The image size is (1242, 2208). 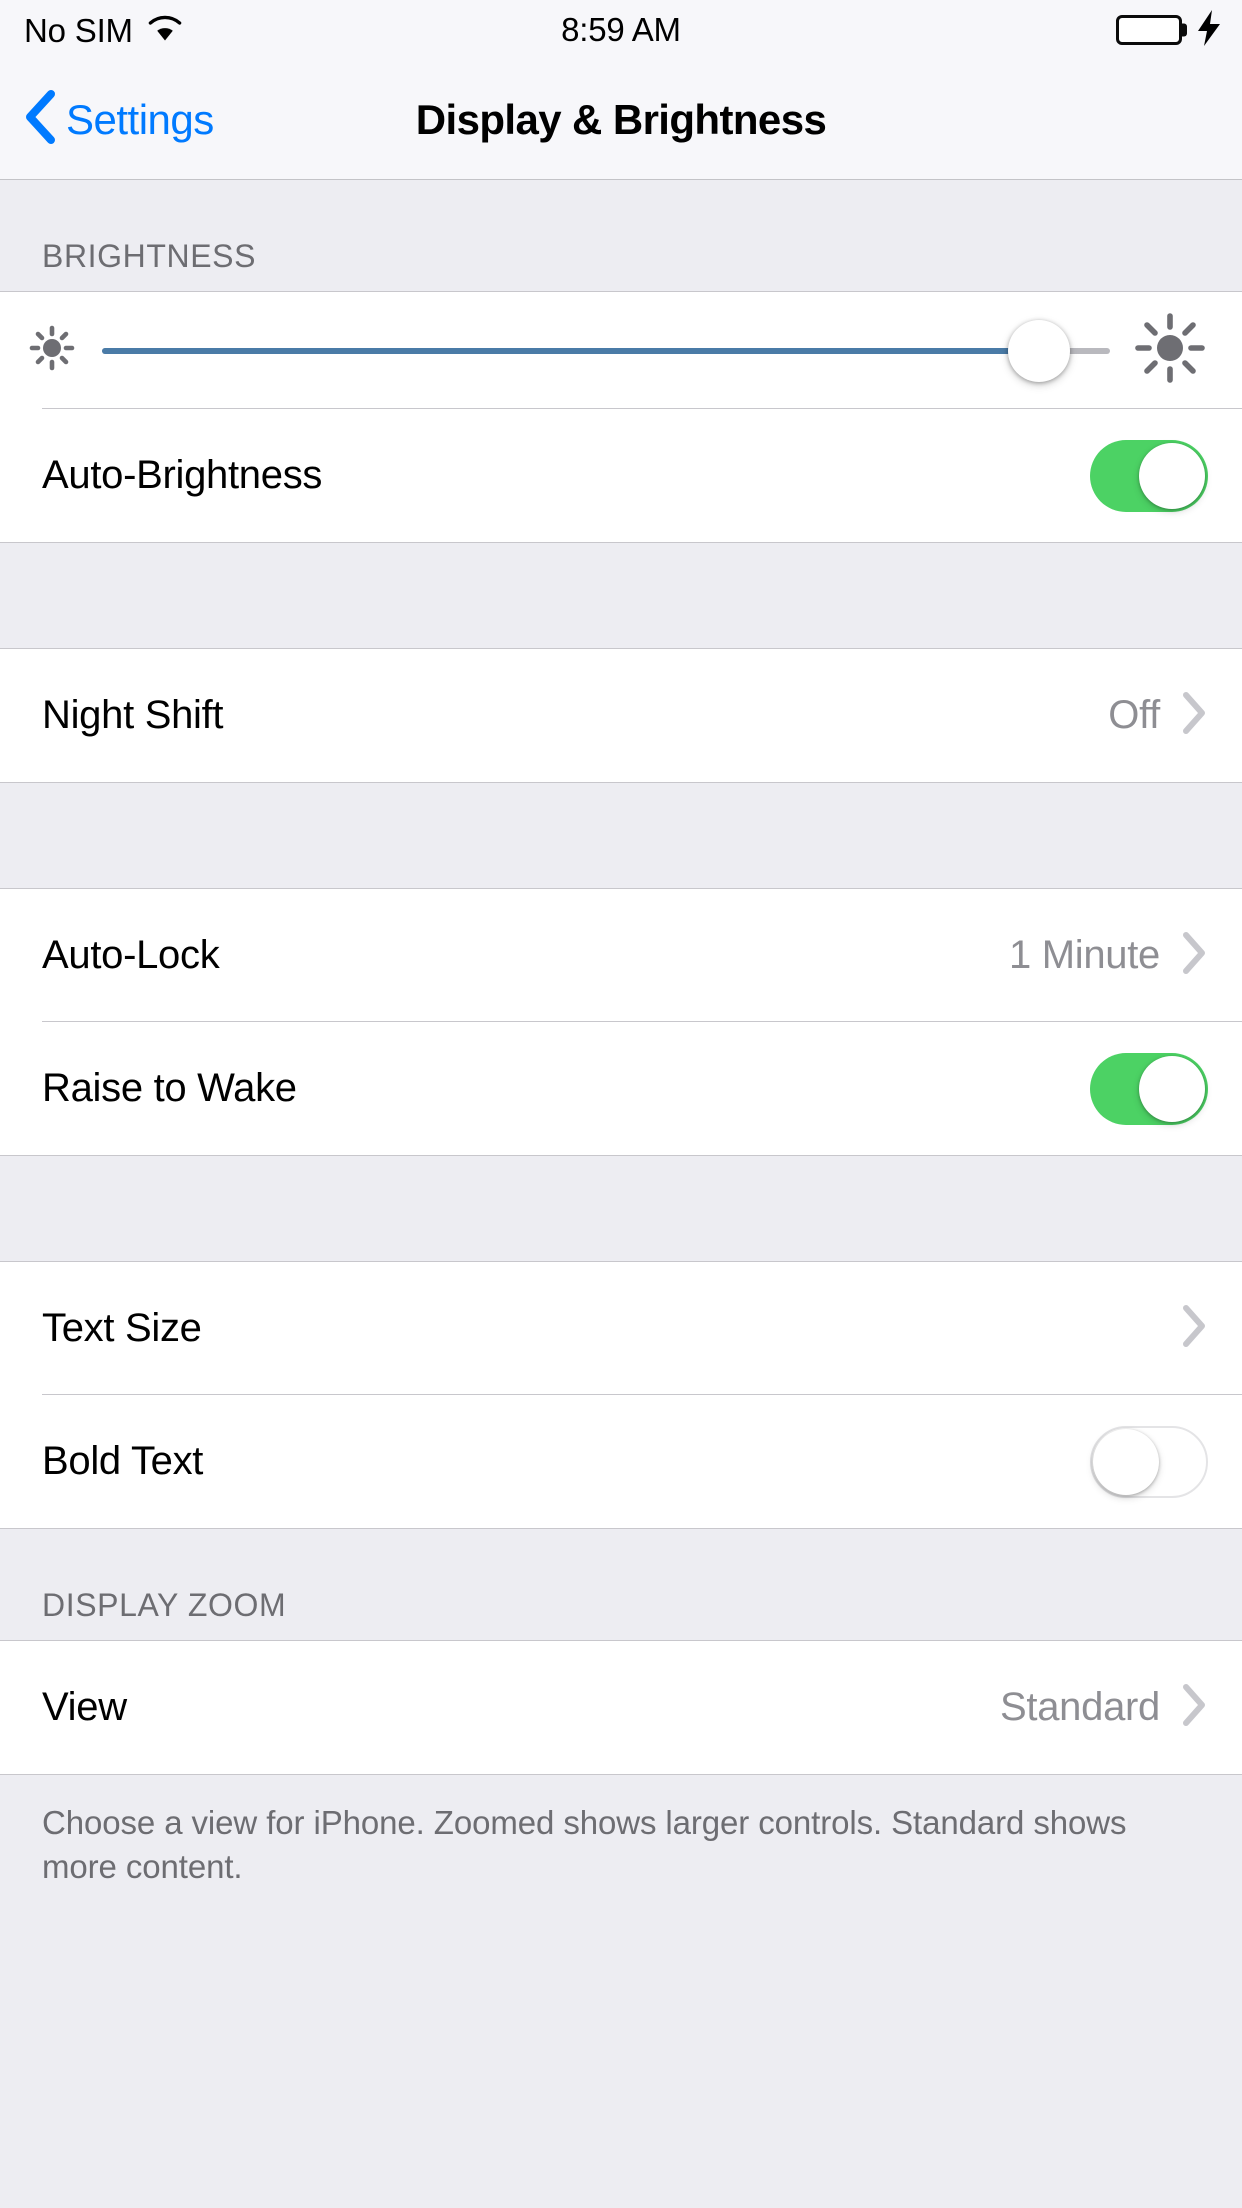 I want to click on group-text: Text Size Bold Text, so click(x=621, y=1395).